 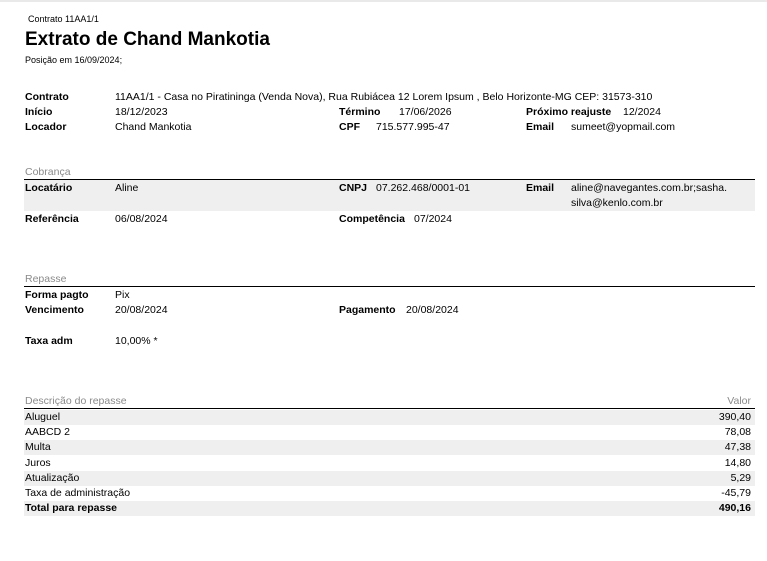 I want to click on table-row-value: 78,08, so click(x=737, y=432).